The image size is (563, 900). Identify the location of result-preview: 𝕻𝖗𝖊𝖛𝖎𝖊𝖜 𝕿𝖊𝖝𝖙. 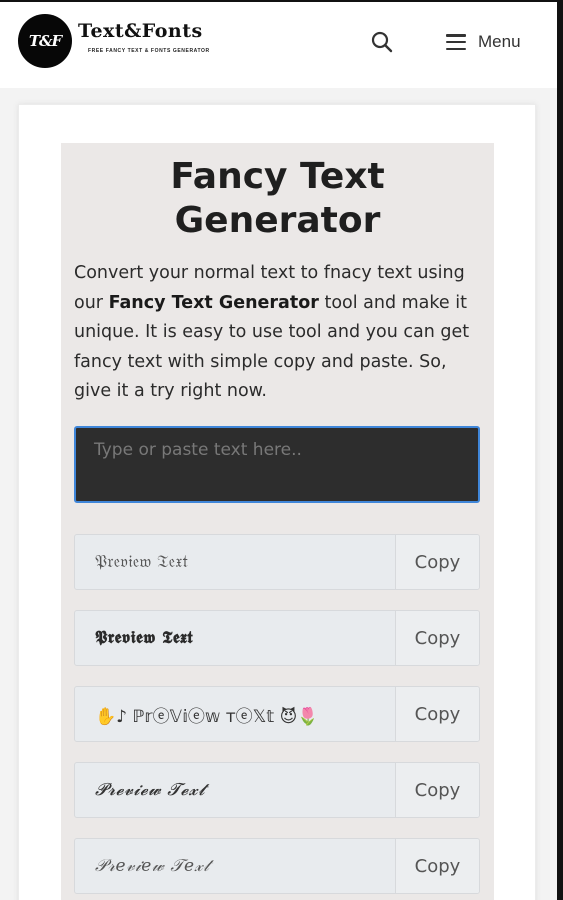
(235, 638).